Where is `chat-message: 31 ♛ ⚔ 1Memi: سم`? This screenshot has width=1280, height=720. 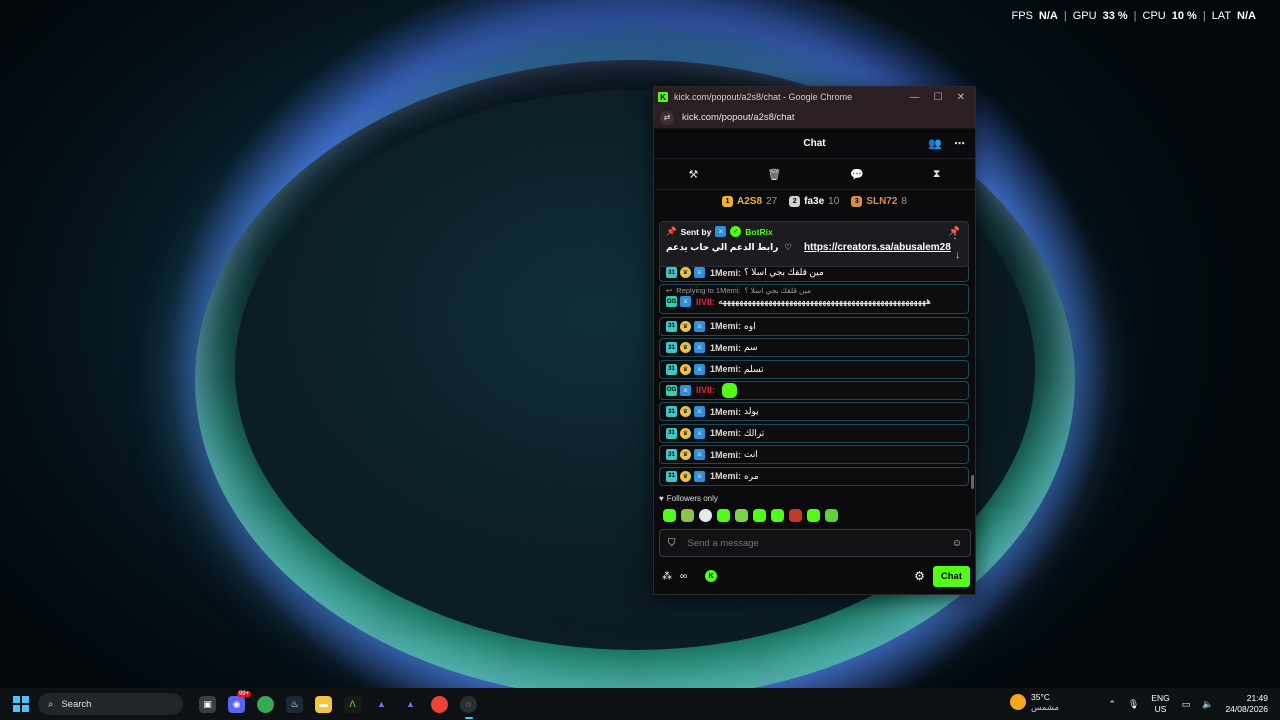
chat-message: 31 ♛ ⚔ 1Memi: سم is located at coordinates (814, 348).